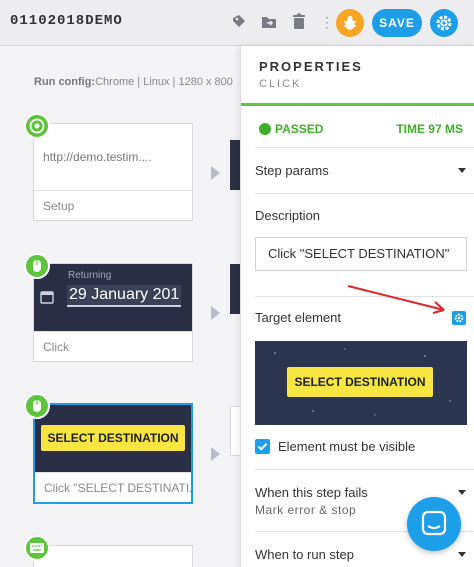  Describe the element at coordinates (66, 21) in the screenshot. I see `test-name: 01102018DEMO` at that location.